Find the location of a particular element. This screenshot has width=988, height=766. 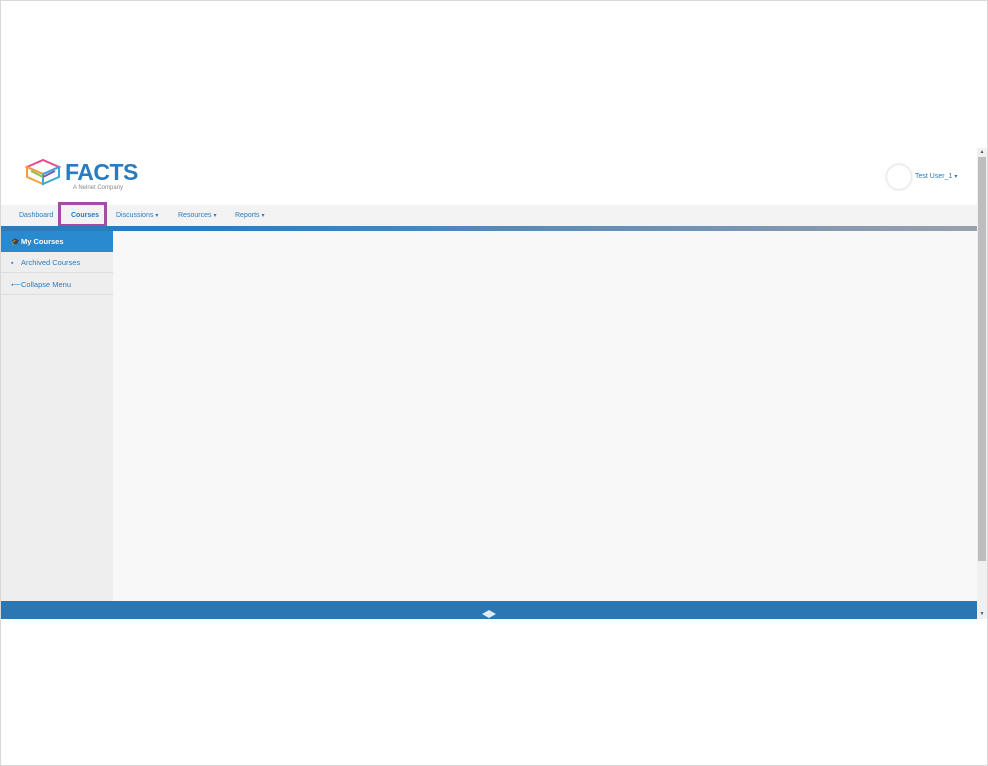

archive-icon: ▪ is located at coordinates (12, 263).